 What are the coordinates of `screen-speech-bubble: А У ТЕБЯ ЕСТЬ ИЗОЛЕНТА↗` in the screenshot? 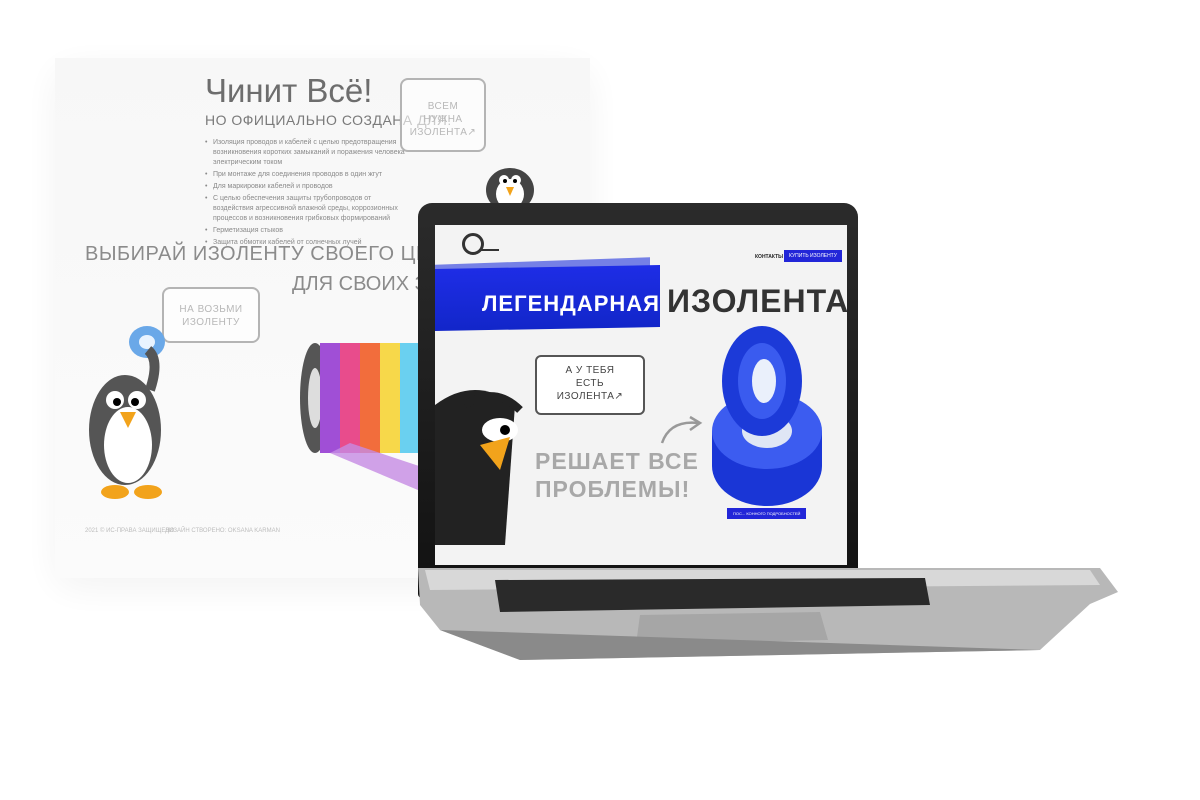 It's located at (590, 385).